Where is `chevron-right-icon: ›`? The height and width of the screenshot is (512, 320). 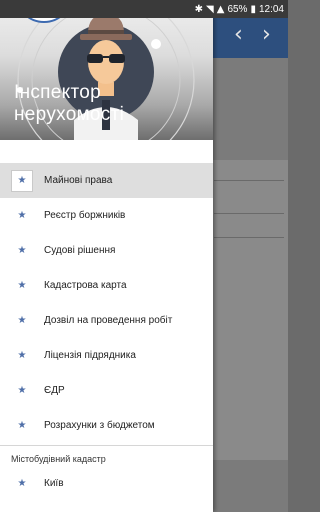 chevron-right-icon: › is located at coordinates (266, 34).